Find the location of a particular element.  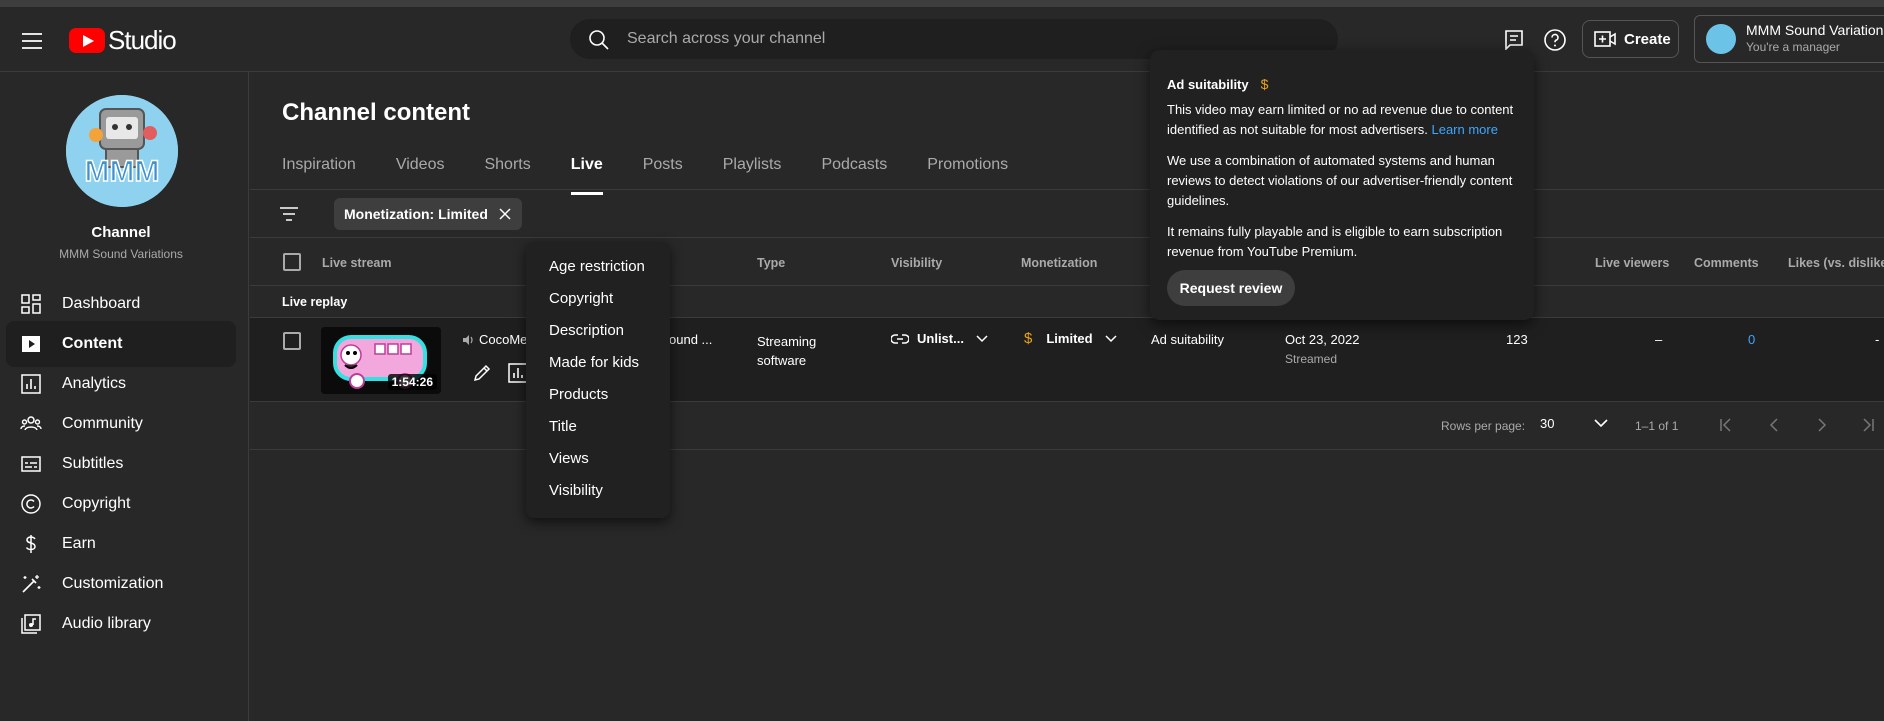

menu-item-views: Views is located at coordinates (598, 458).